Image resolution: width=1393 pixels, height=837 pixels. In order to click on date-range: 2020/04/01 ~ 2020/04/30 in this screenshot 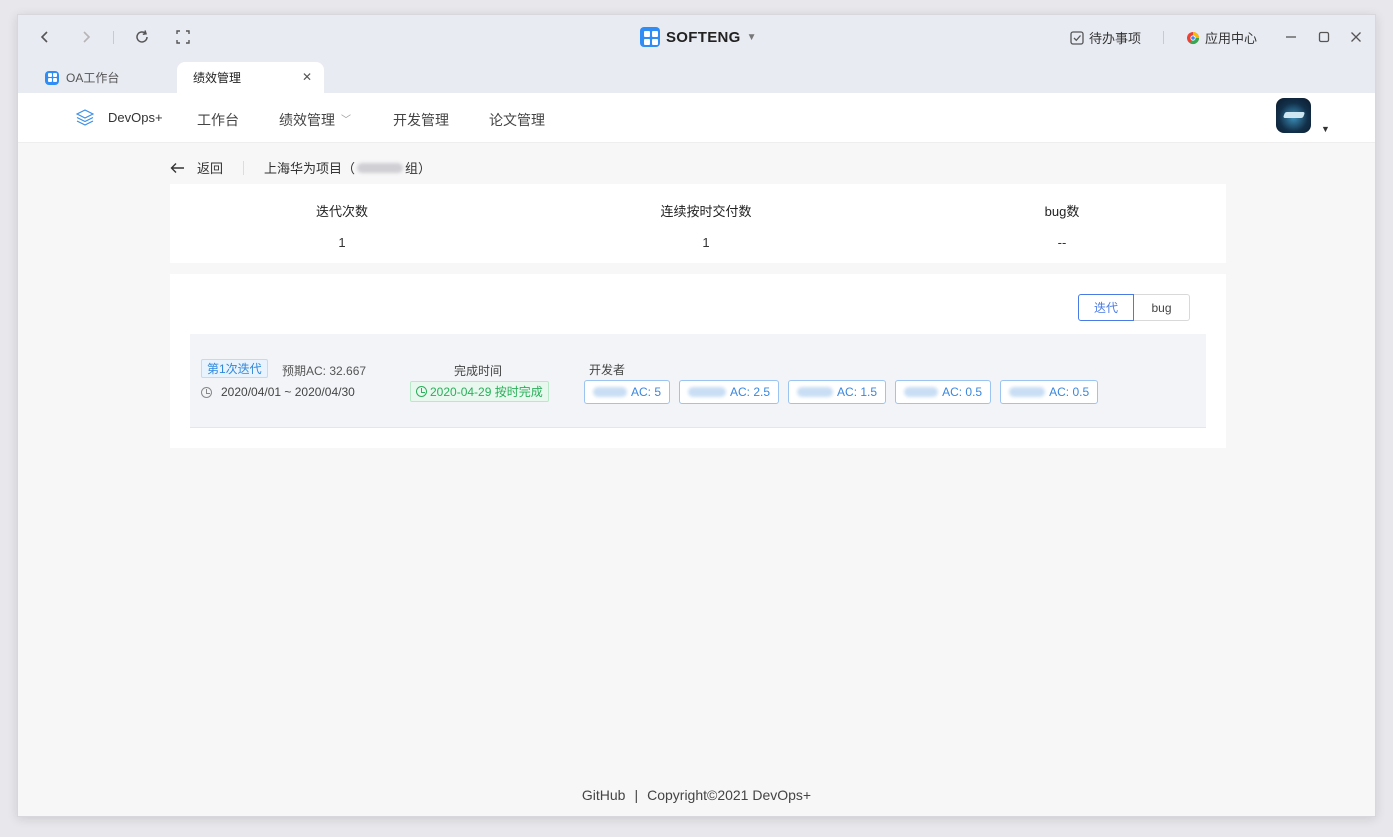, I will do `click(288, 392)`.